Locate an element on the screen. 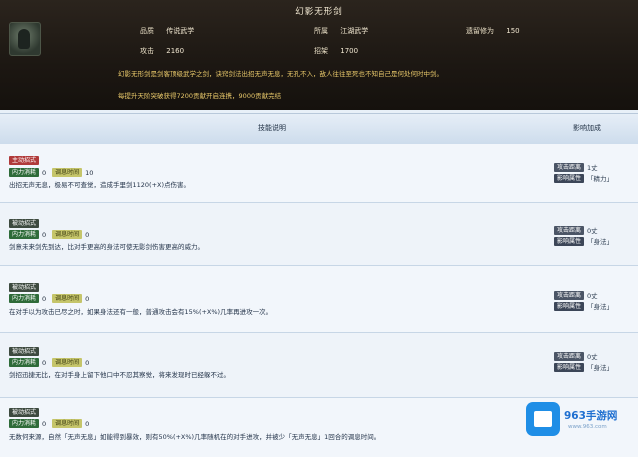 This screenshot has width=638, height=457. watermark-brand: 963手游网 is located at coordinates (591, 416).